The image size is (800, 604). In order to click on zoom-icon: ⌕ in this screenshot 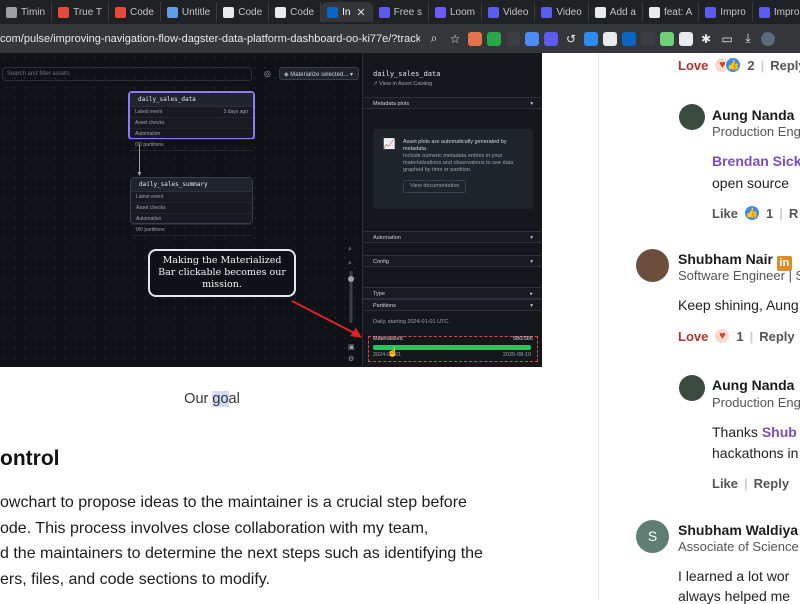, I will do `click(434, 38)`.